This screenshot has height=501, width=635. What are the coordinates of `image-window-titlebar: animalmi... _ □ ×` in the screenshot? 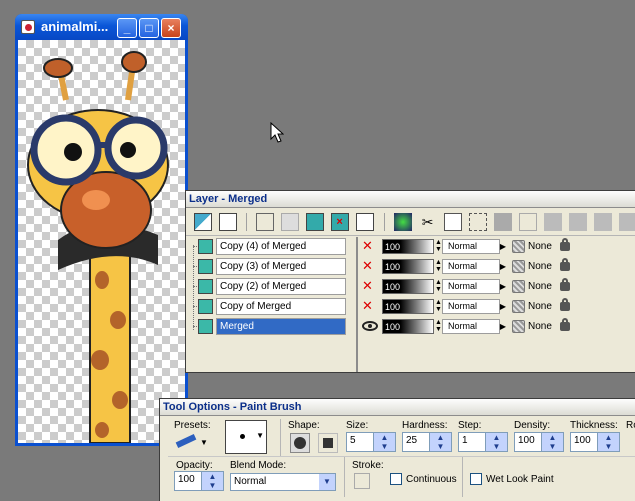 It's located at (101, 27).